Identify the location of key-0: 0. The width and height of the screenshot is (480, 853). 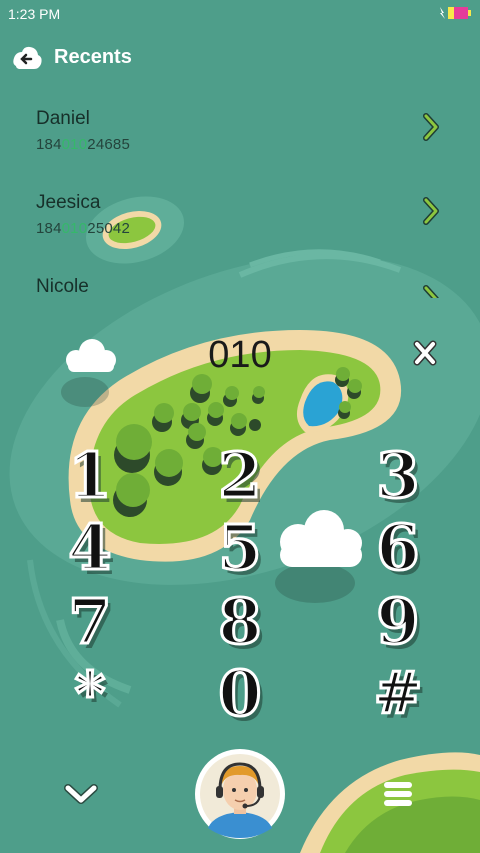
(240, 693).